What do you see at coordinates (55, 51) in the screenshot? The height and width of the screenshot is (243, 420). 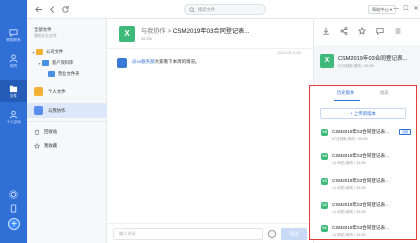 I see `tree-node-label: 公司文件` at bounding box center [55, 51].